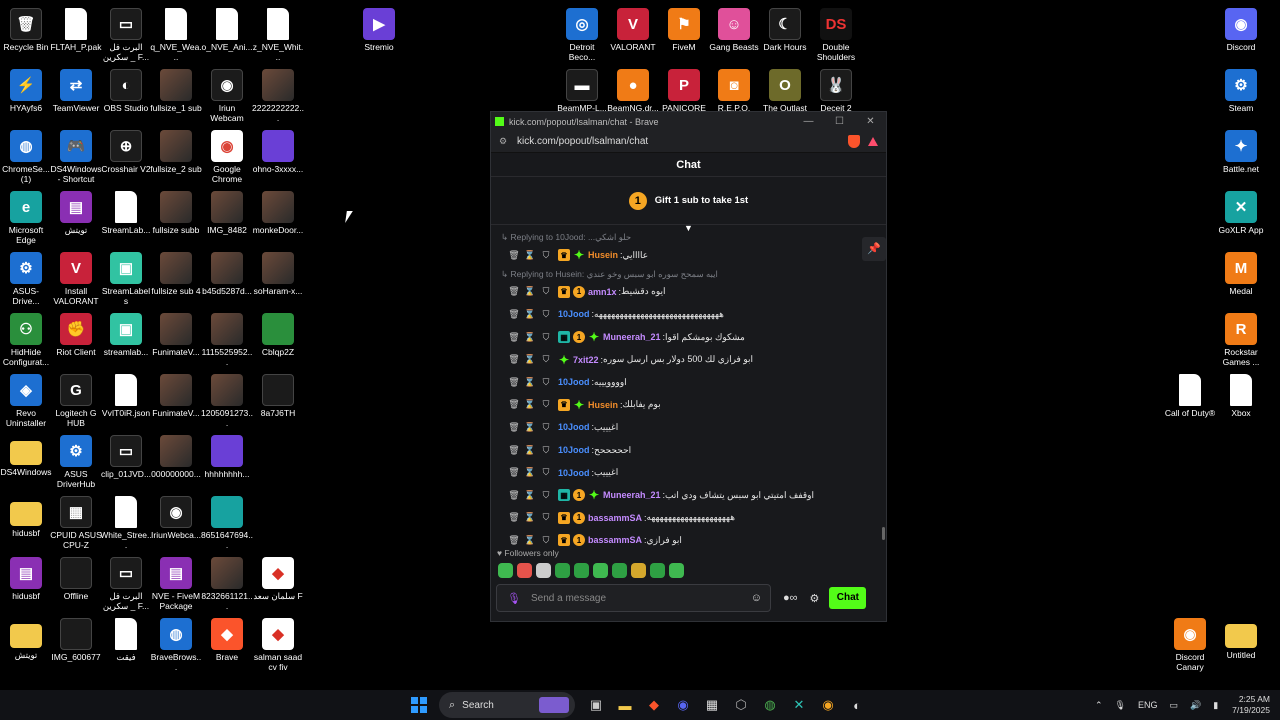 This screenshot has height=720, width=1280. What do you see at coordinates (684, 88) in the screenshot?
I see `desktop-icon: P PANICORE` at bounding box center [684, 88].